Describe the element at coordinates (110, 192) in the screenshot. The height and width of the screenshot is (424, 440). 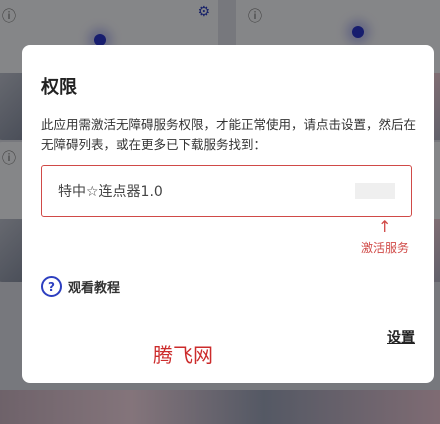
I see `service-name: 特中☆连点器1.0` at that location.